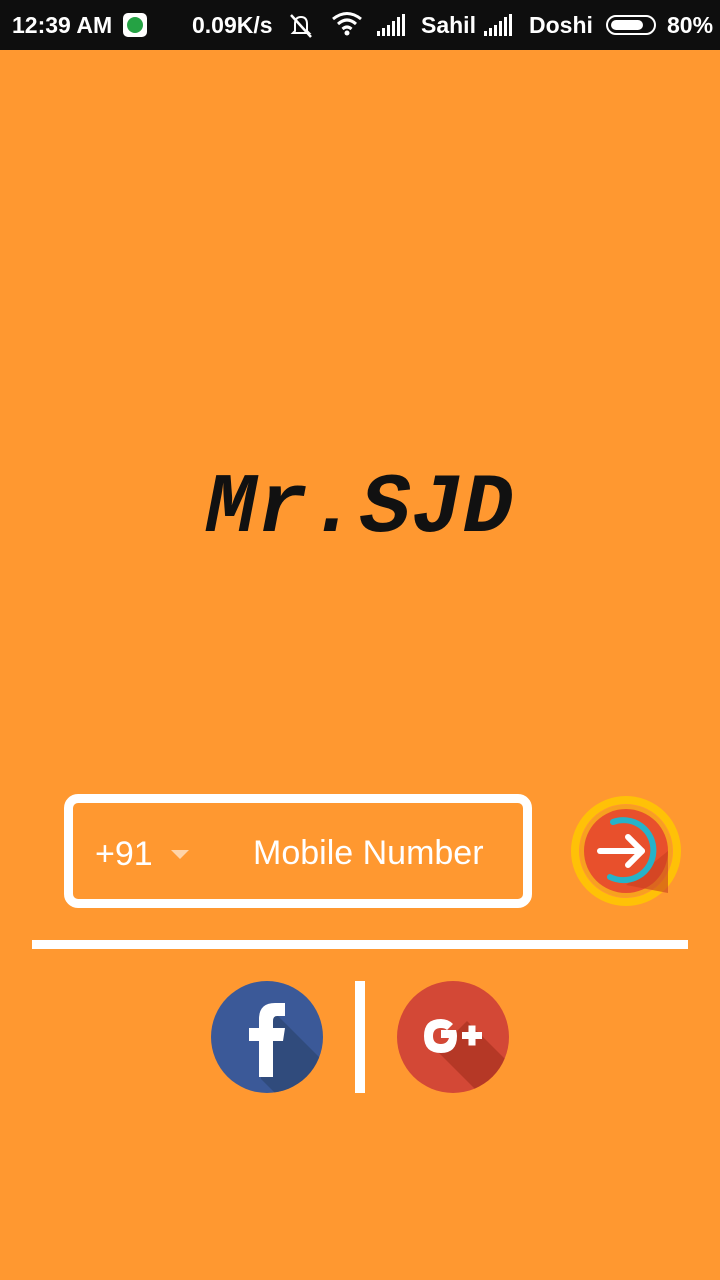  I want to click on app-logo: Mr.SJD, so click(360, 509).